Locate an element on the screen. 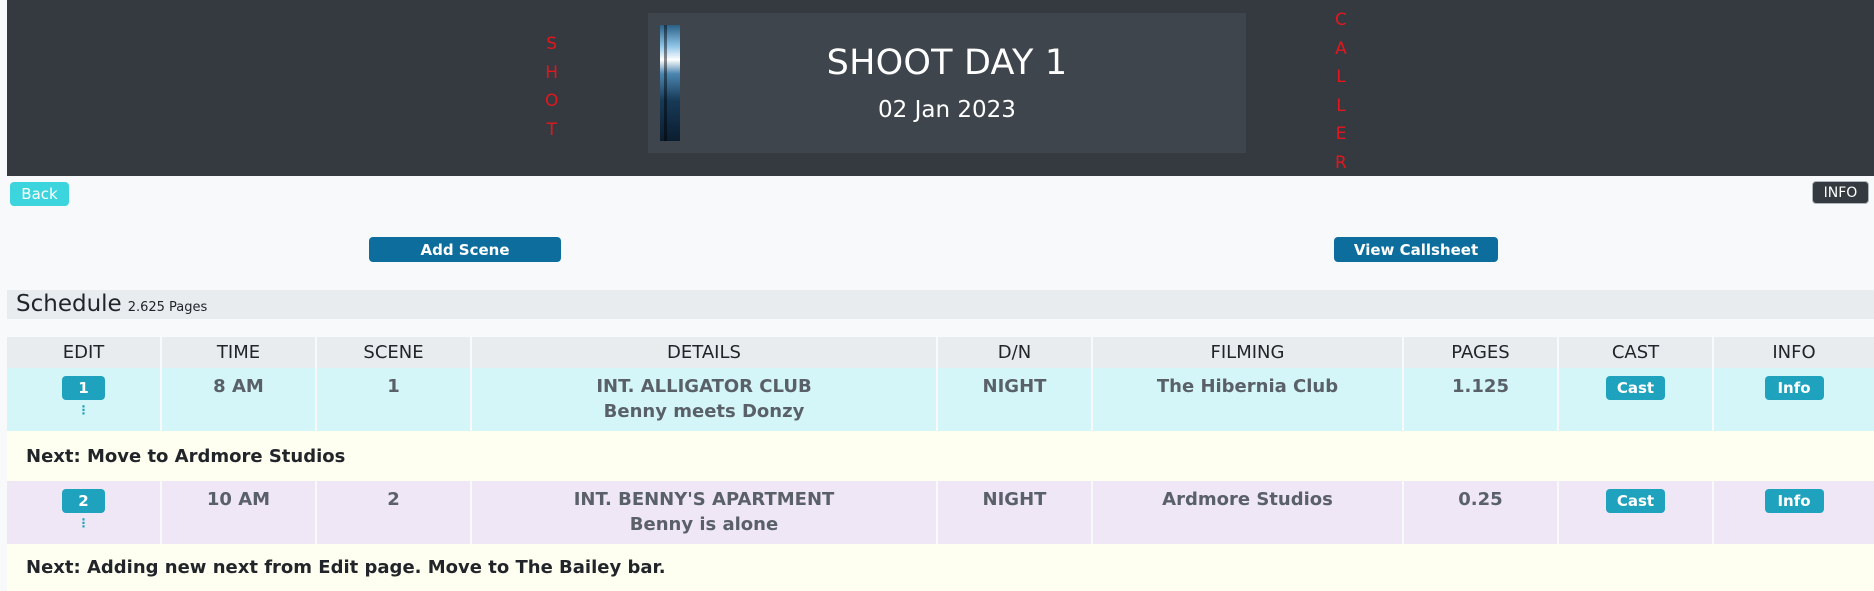 The width and height of the screenshot is (1874, 591). scene-description: Benny meets Donzy is located at coordinates (704, 411).